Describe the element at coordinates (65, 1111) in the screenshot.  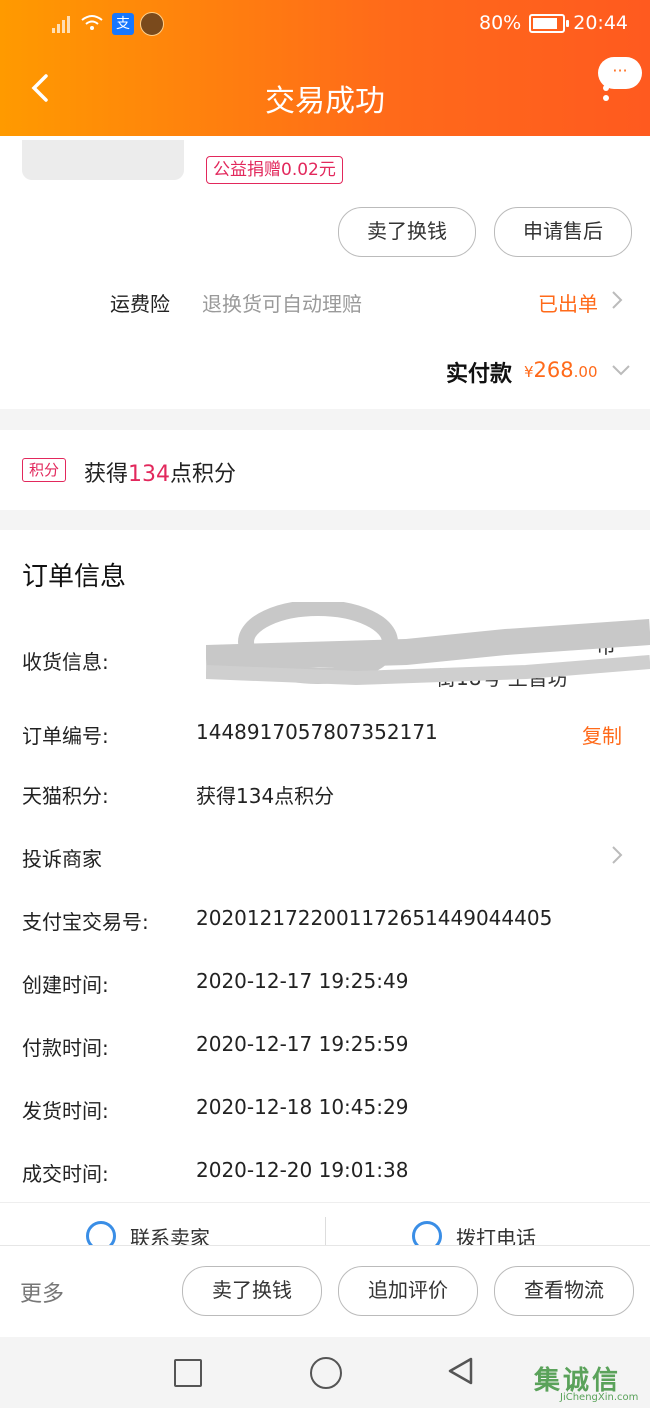
I see `shipped-time-label: 发货时间:` at that location.